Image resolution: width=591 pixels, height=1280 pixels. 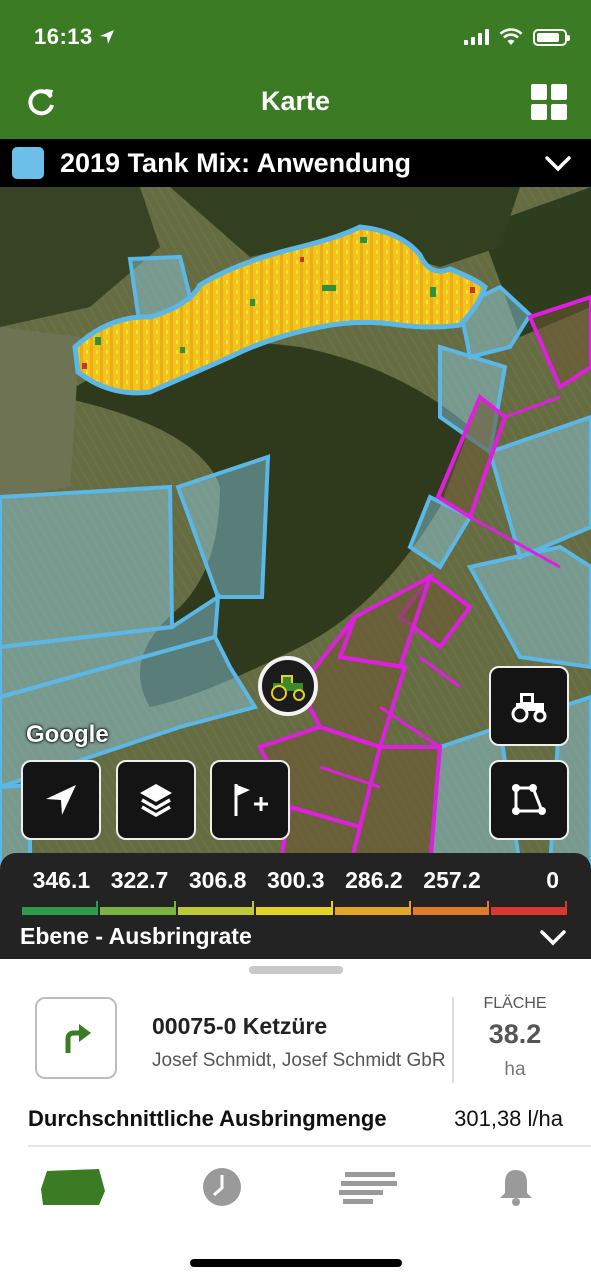 What do you see at coordinates (295, 69) in the screenshot?
I see `top-app-bar: 16:13 Karte` at bounding box center [295, 69].